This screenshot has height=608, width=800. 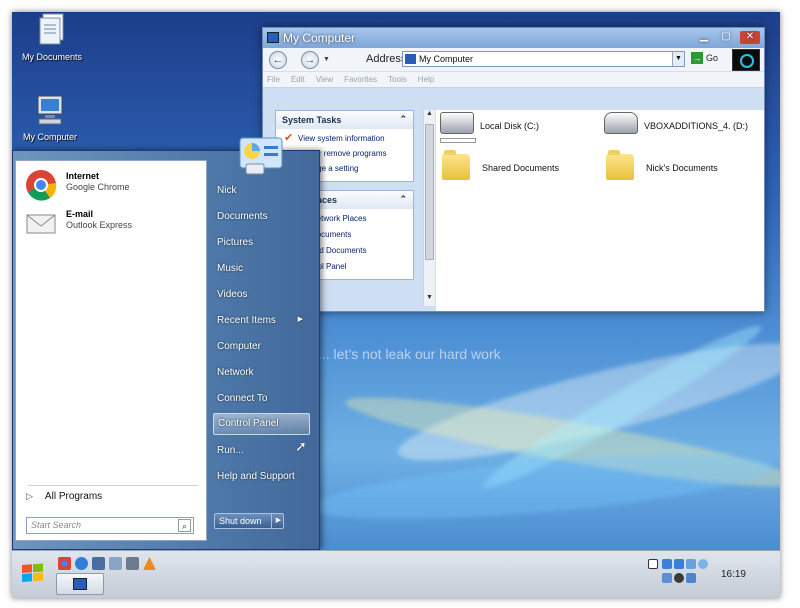 I want to click on address-bar: My Computer ▼, so click(x=543, y=59).